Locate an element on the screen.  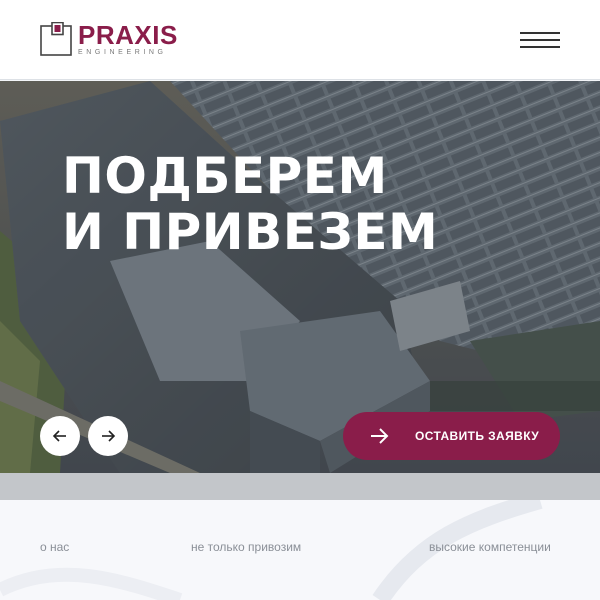
hero-title: ПОДБЕРЕМ И ПРИВЕЗЕМ is located at coordinates (250, 204).